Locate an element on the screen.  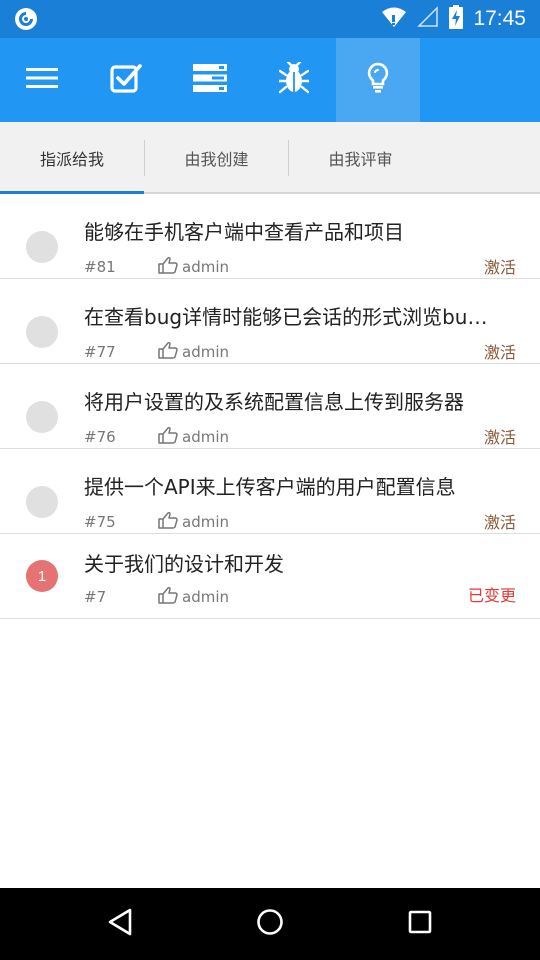
stories-button is located at coordinates (378, 80).